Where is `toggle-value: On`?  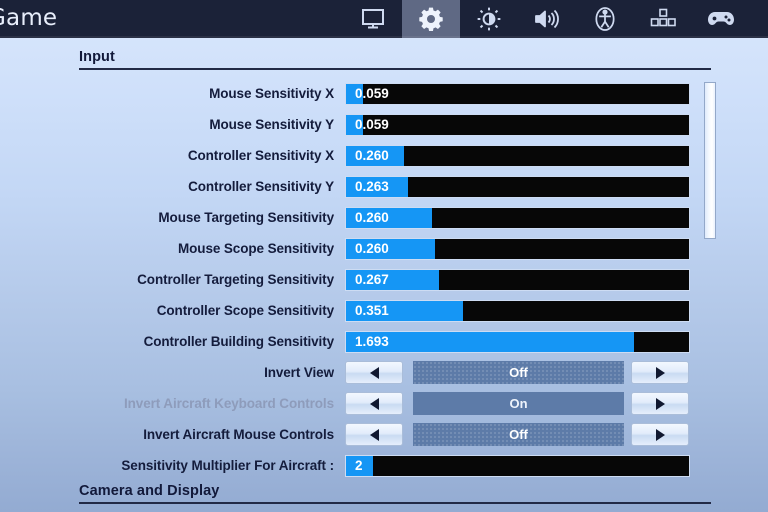 toggle-value: On is located at coordinates (518, 403).